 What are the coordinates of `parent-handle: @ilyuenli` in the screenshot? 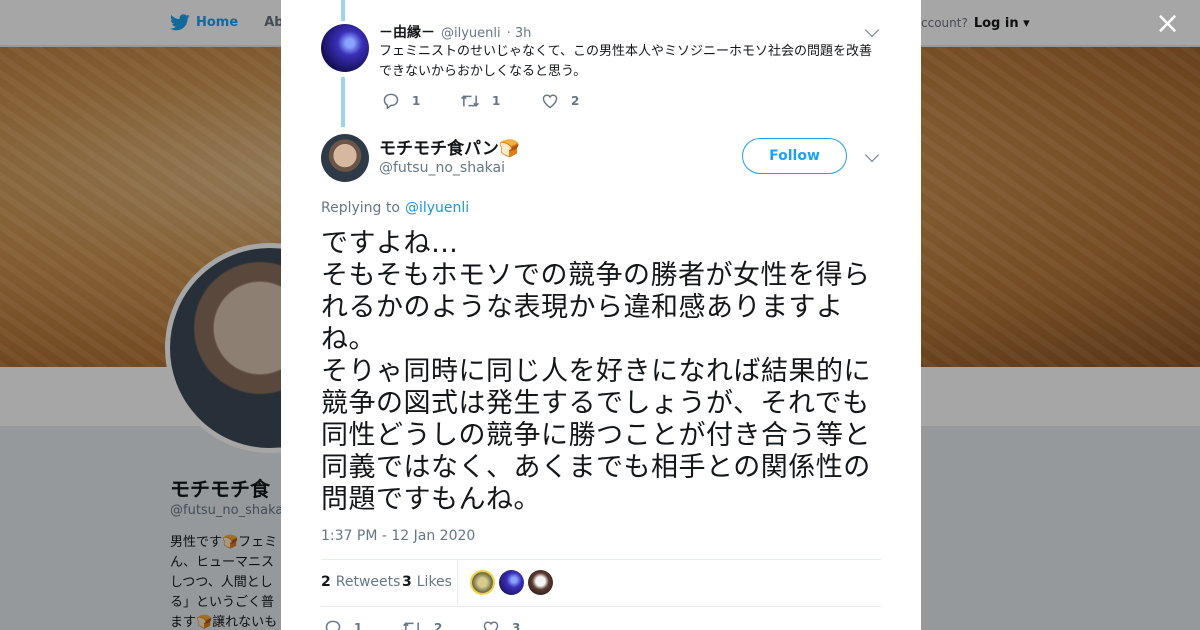 It's located at (471, 33).